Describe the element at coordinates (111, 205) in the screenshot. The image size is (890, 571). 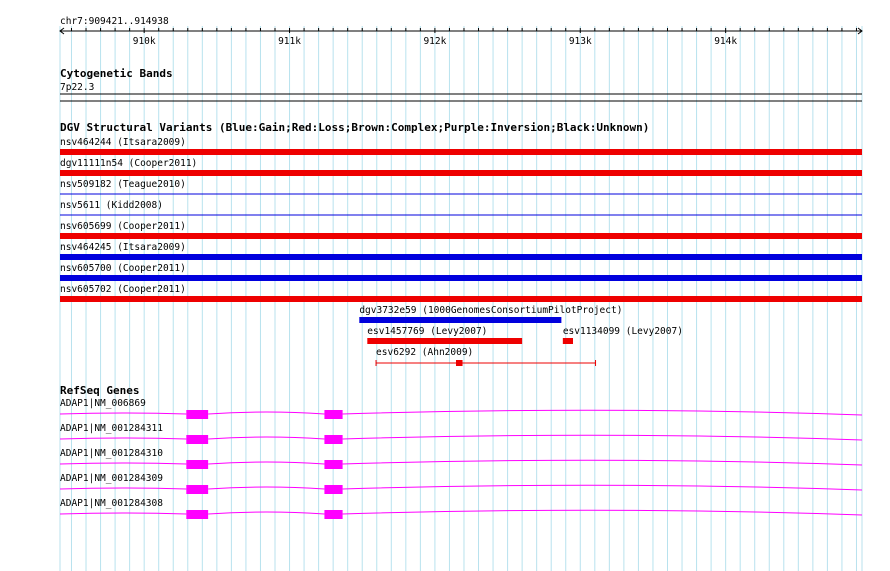
I see `sv-label: nsv5611 (Kidd2008)` at that location.